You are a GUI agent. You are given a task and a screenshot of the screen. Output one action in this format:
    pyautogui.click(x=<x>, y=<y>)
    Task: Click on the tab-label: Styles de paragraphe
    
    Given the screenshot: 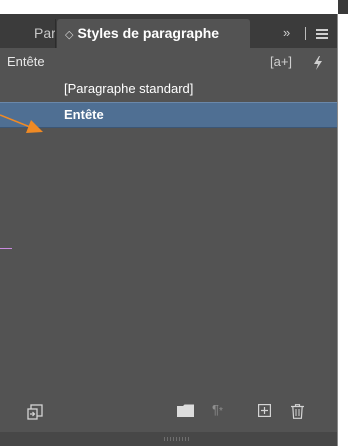 What is the action you would take?
    pyautogui.click(x=148, y=33)
    